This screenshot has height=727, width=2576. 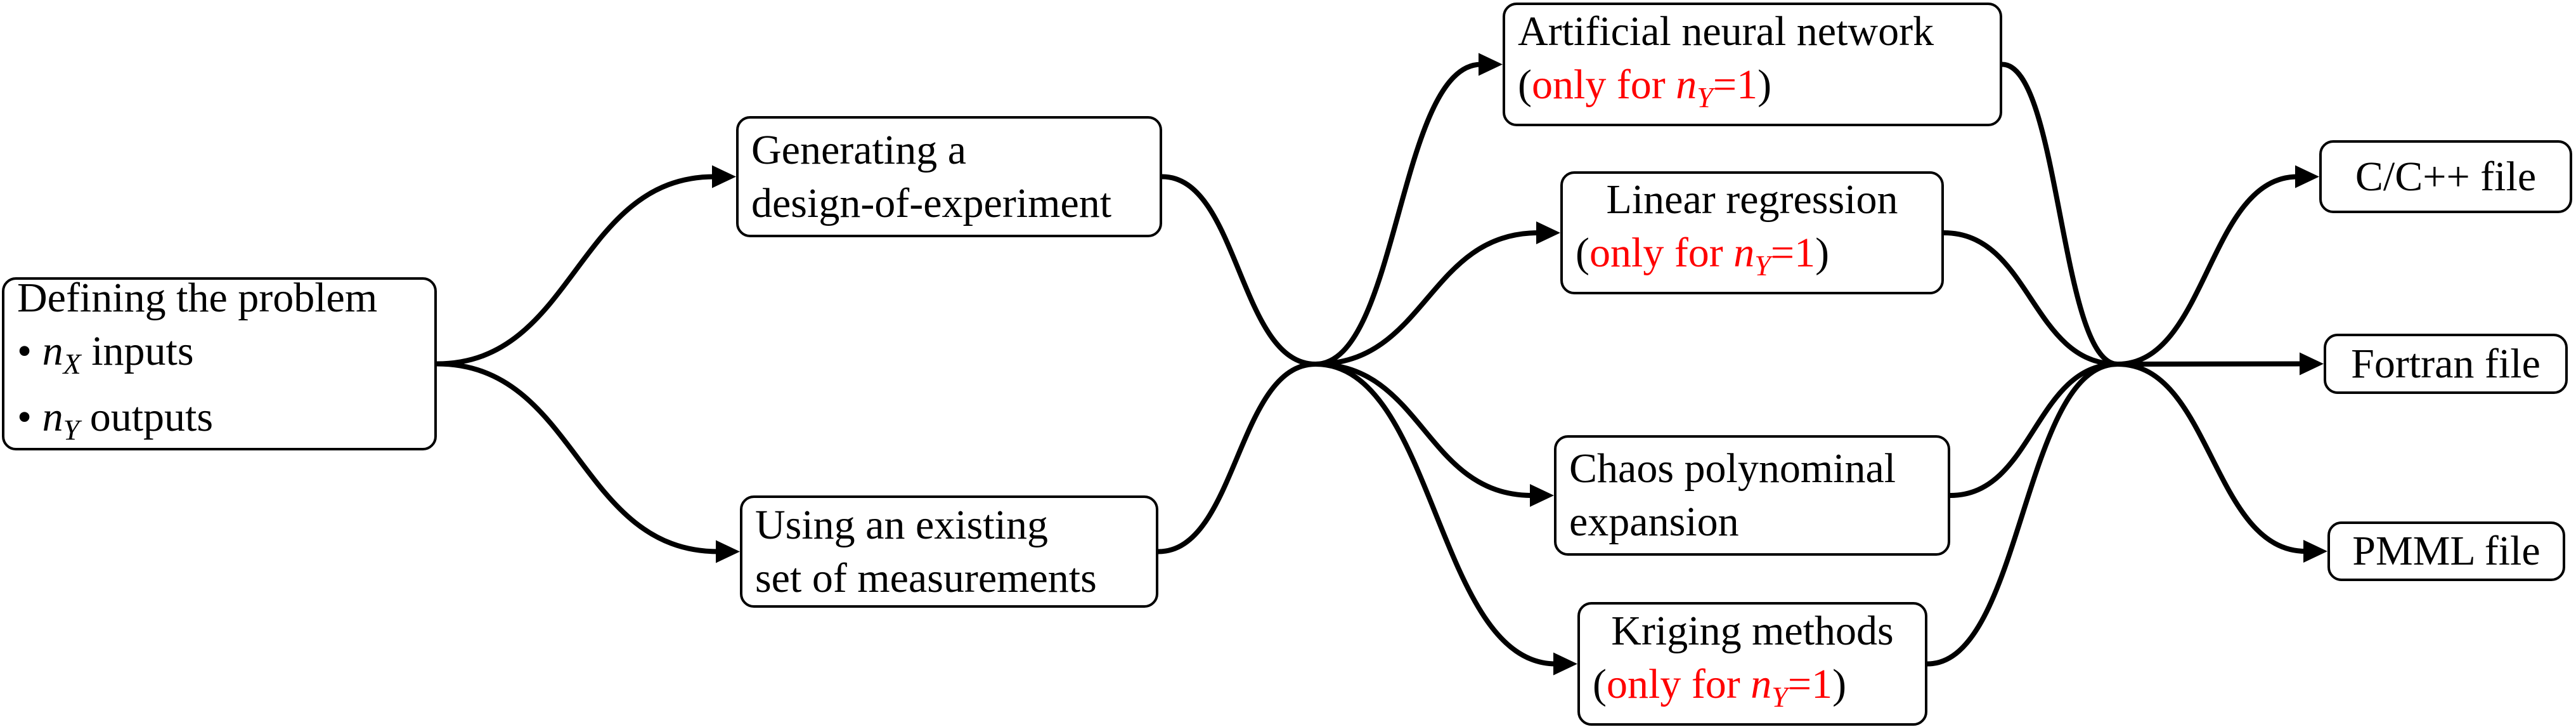 I want to click on node-linear-regression: Linear regression (only for nY=1), so click(x=1752, y=232).